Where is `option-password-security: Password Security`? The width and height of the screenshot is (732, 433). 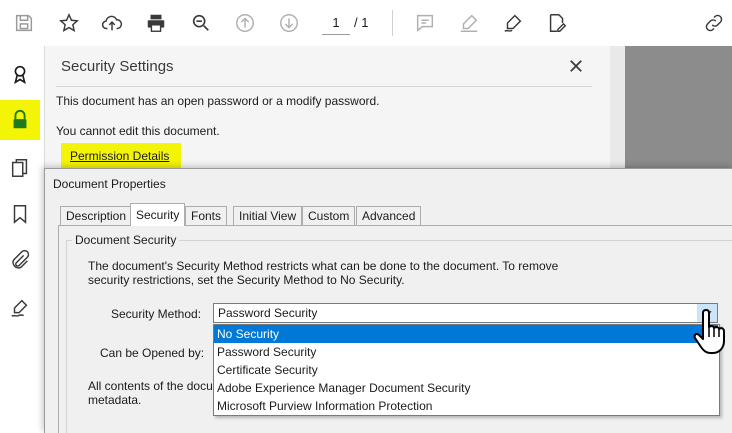
option-password-security: Password Security is located at coordinates (466, 352).